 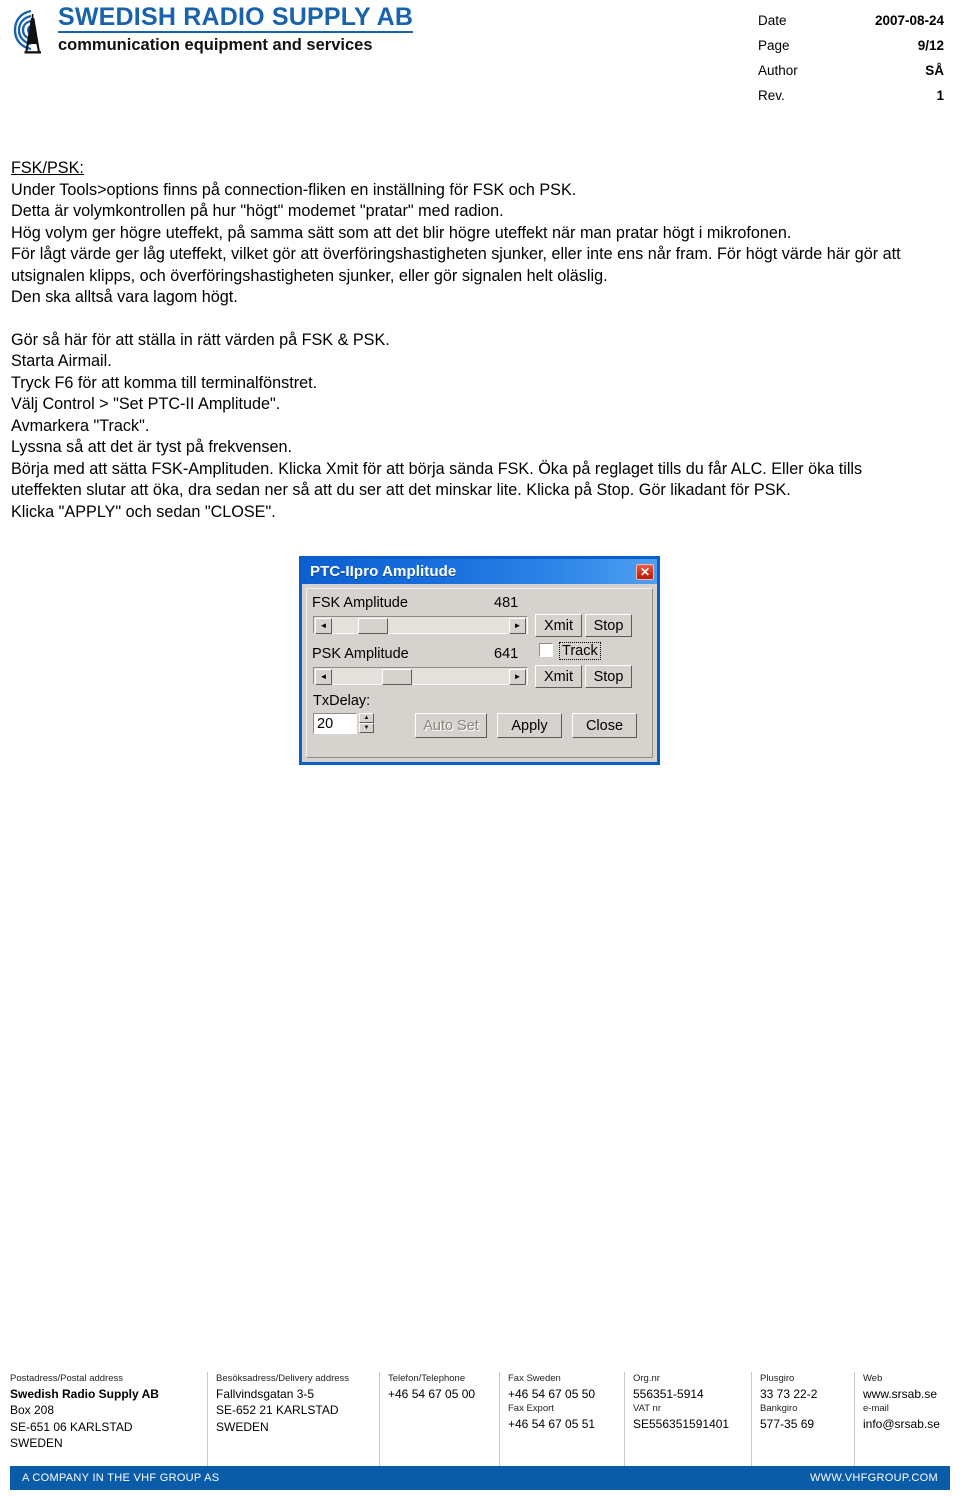 I want to click on footer-label: e-mail, so click(x=876, y=1408).